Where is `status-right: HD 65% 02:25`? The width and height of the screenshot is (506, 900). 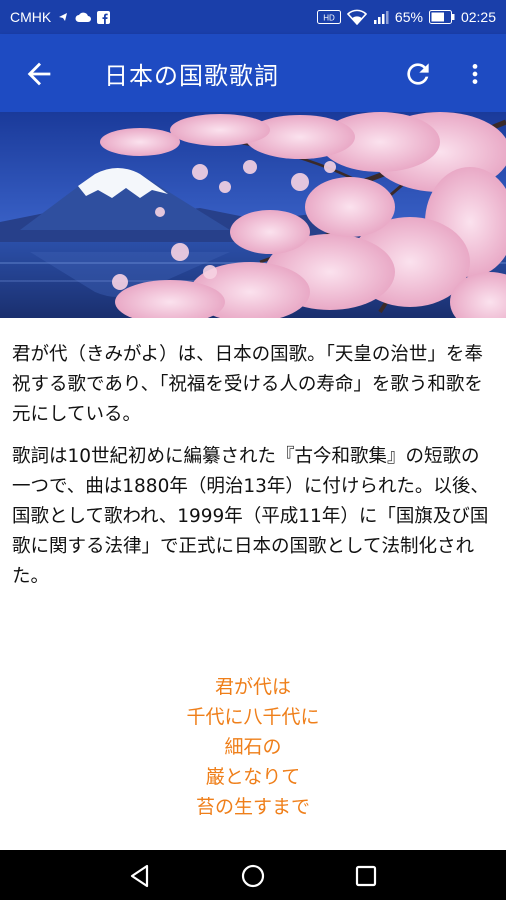 status-right: HD 65% 02:25 is located at coordinates (406, 17).